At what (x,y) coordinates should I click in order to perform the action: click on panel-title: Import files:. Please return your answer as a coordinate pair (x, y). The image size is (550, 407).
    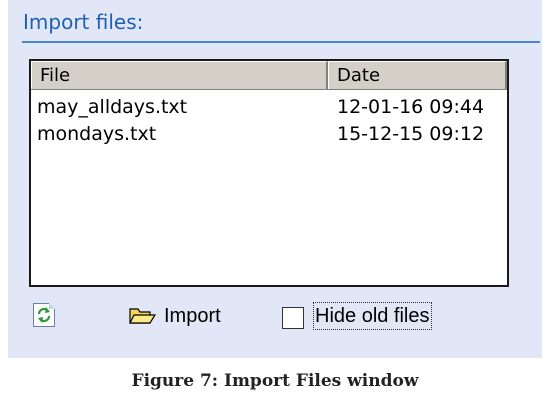
    Looking at the image, I should click on (83, 22).